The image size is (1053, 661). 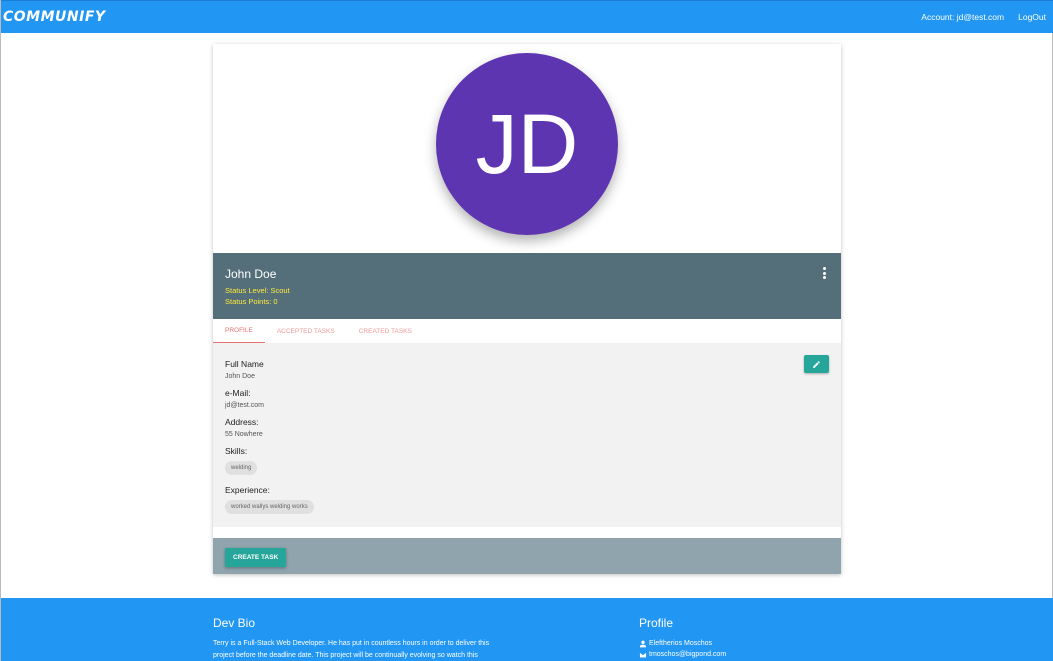 What do you see at coordinates (269, 507) in the screenshot?
I see `experience-chip: worked wallys welding works` at bounding box center [269, 507].